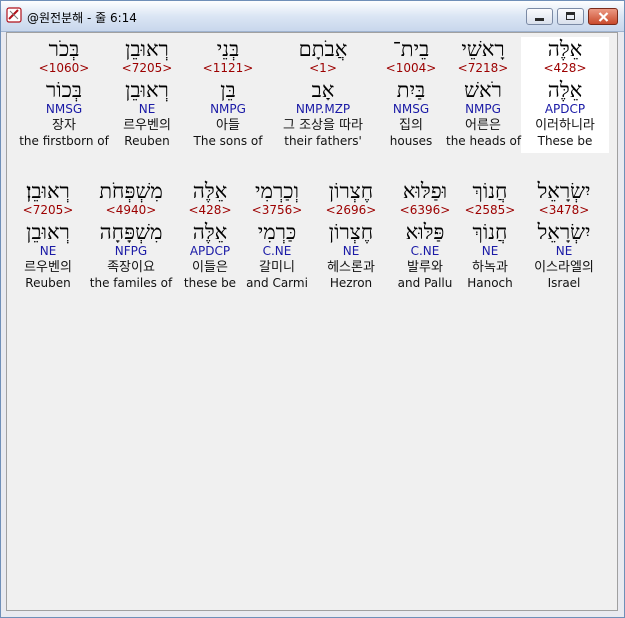 The height and width of the screenshot is (618, 625). I want to click on word-hebrew: רָאשֵׁי, so click(483, 49).